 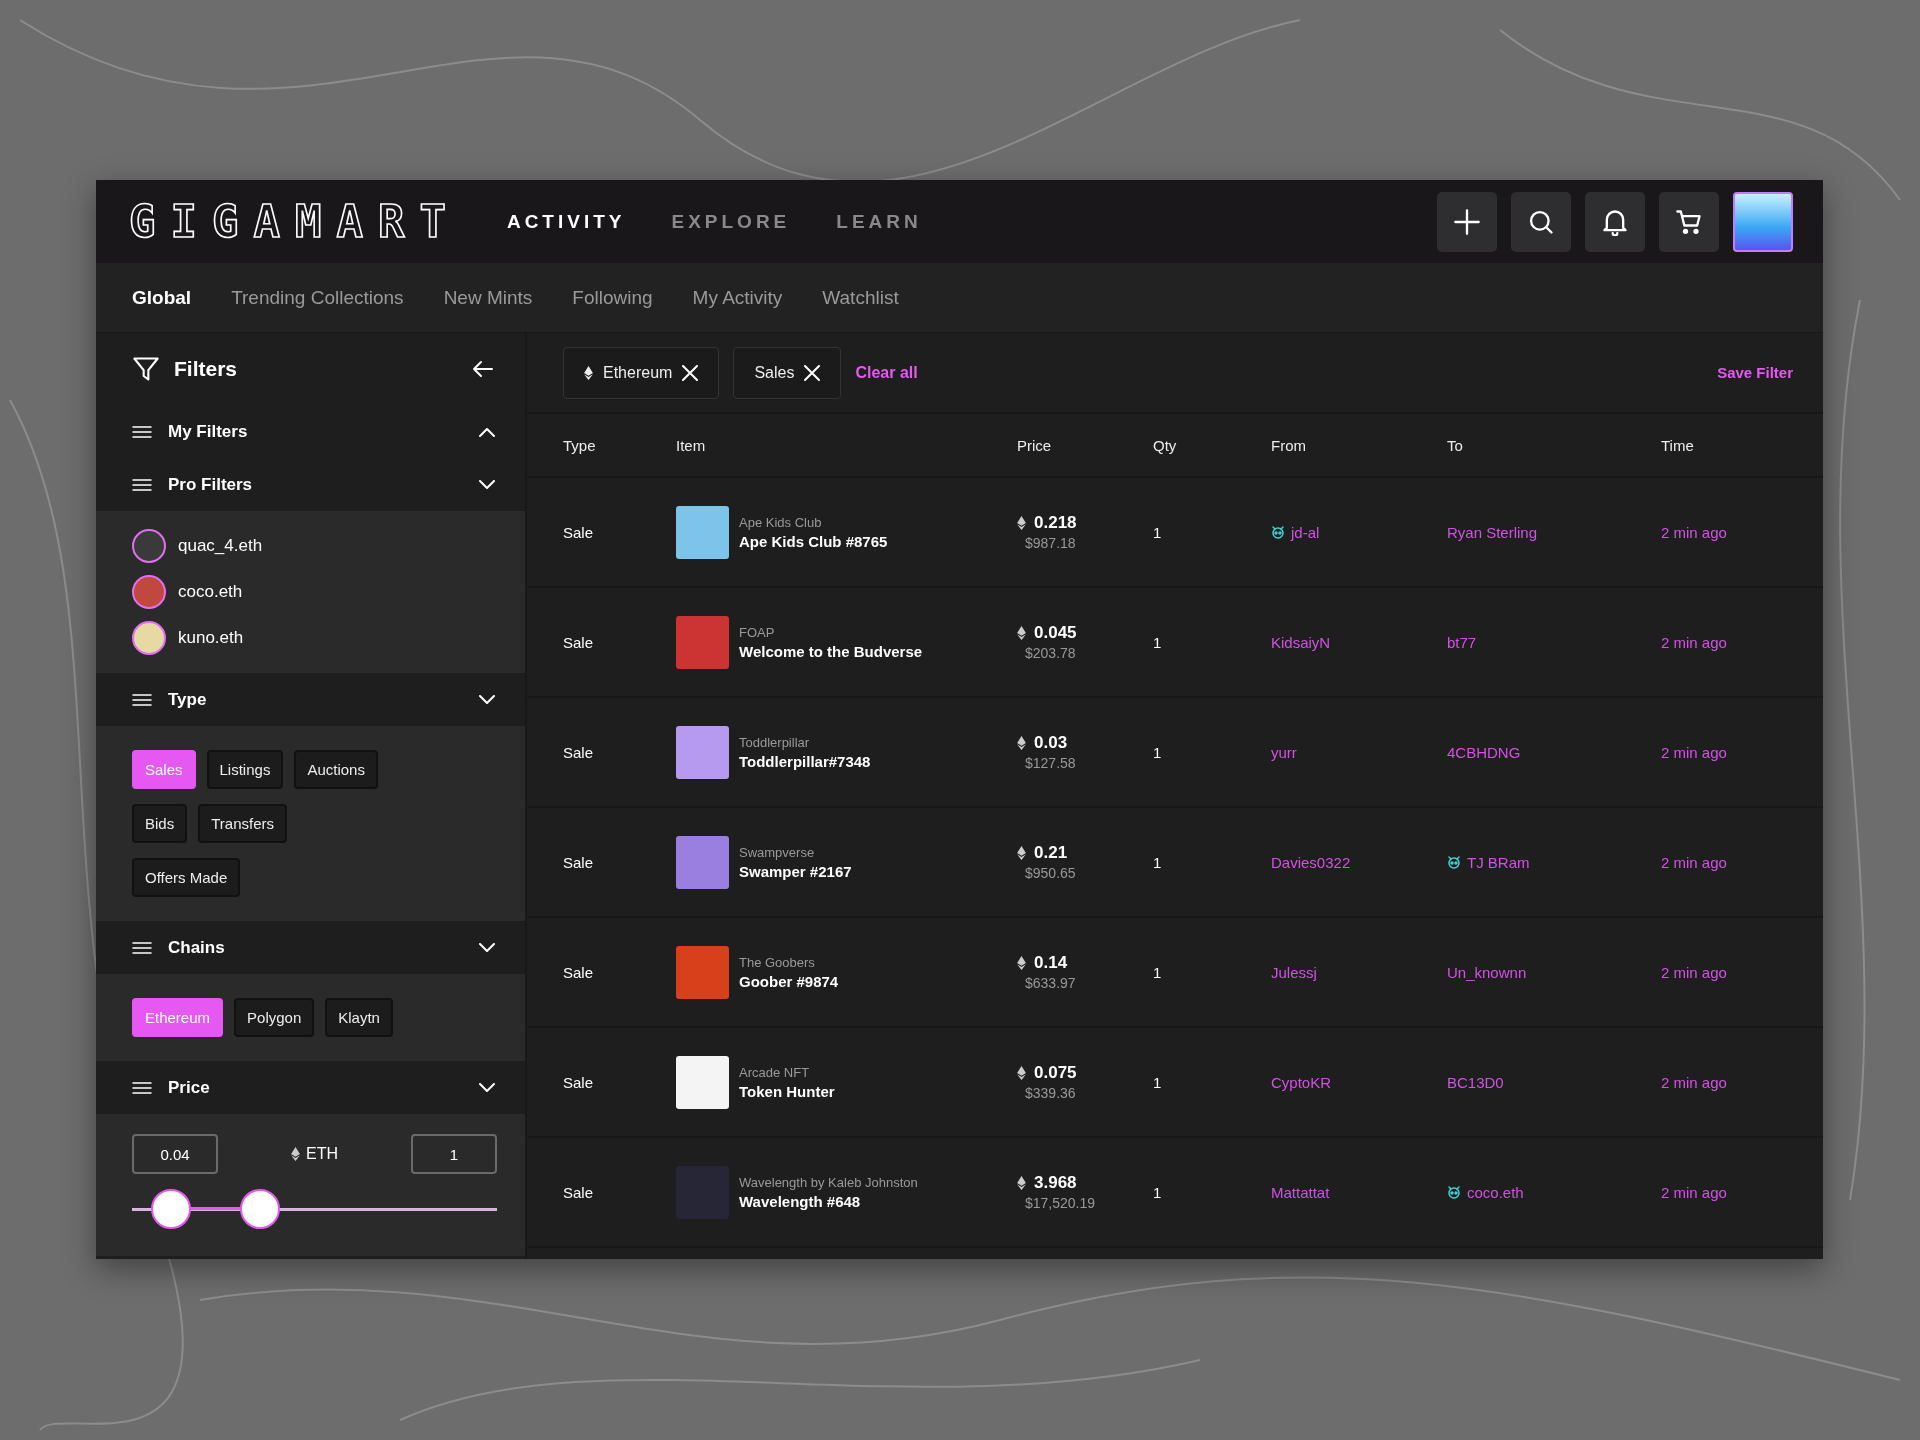 I want to click on tab: My Activity, so click(x=737, y=297).